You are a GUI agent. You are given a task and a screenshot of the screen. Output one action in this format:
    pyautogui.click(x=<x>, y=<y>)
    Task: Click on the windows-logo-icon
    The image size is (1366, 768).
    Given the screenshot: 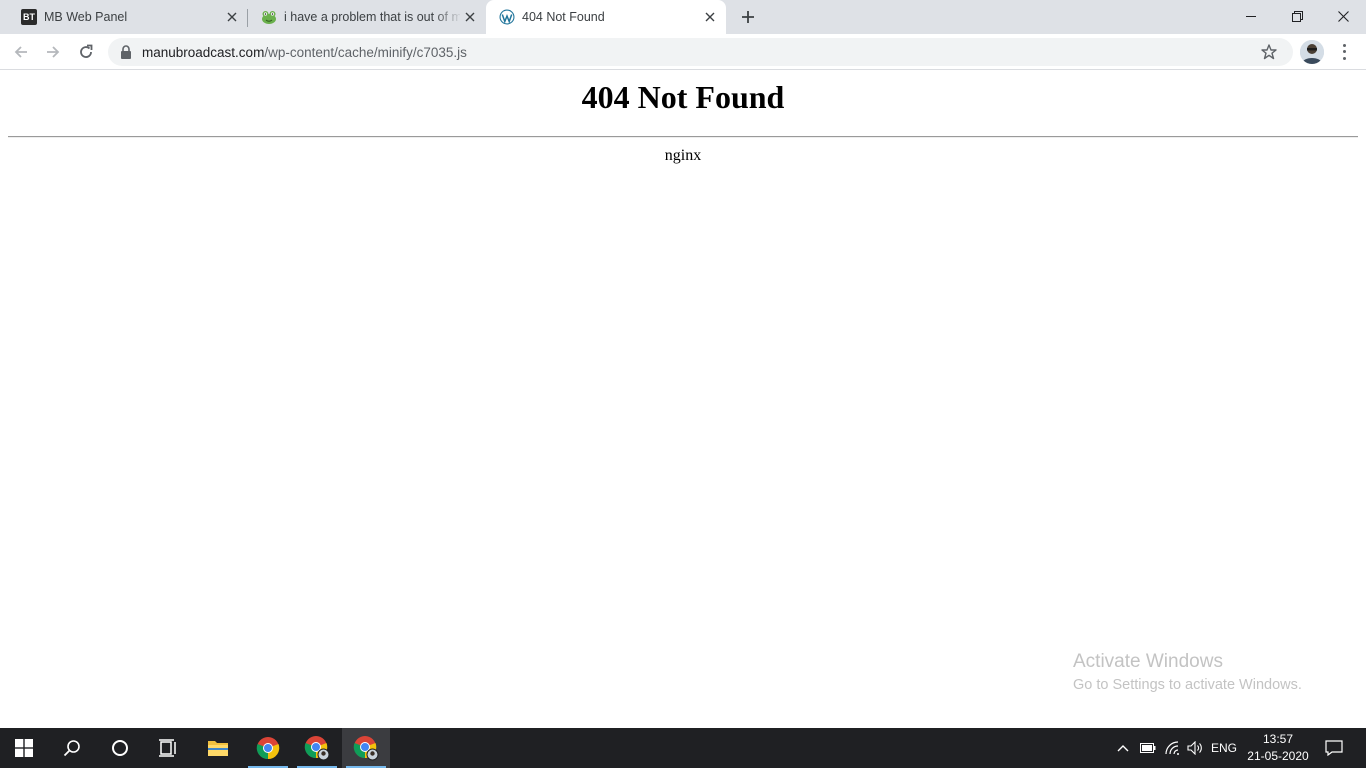 What is the action you would take?
    pyautogui.click(x=24, y=748)
    